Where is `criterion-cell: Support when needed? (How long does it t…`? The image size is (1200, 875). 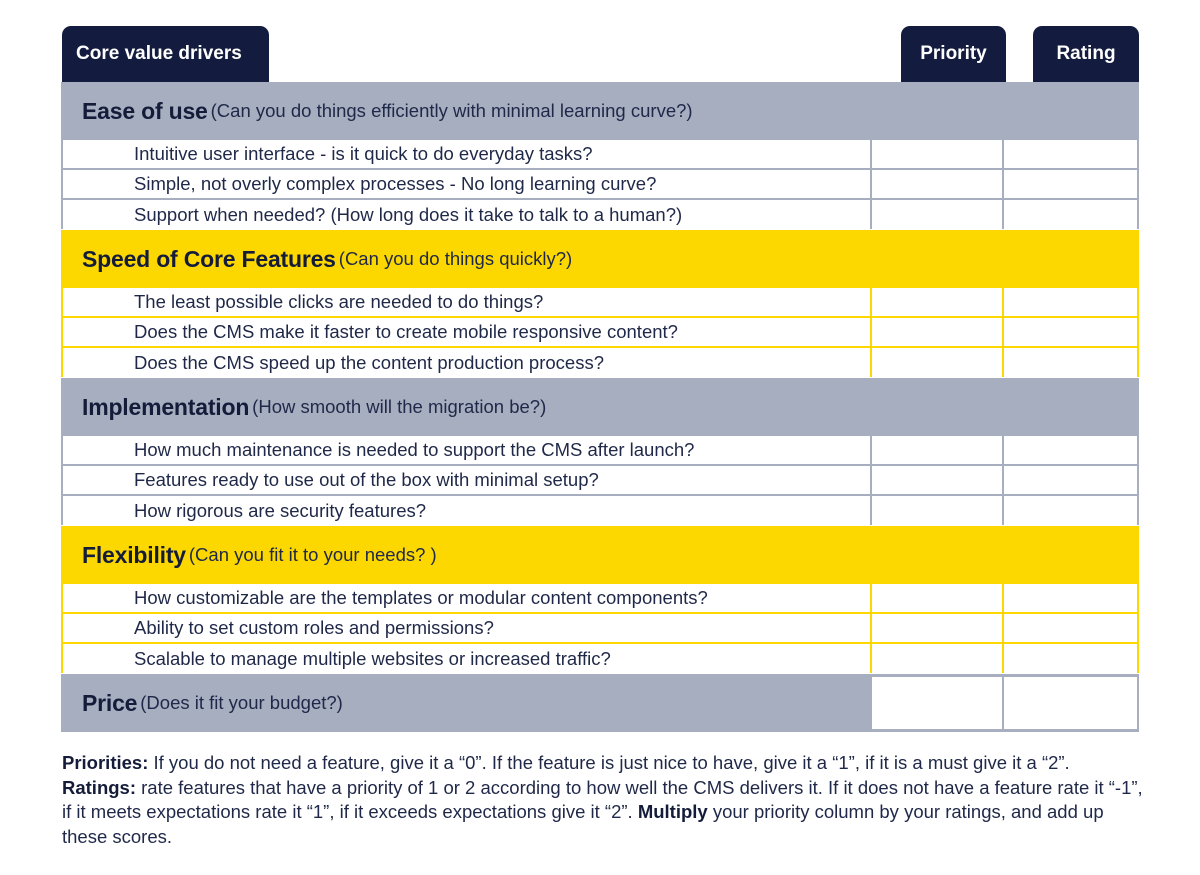 criterion-cell: Support when needed? (How long does it t… is located at coordinates (466, 214).